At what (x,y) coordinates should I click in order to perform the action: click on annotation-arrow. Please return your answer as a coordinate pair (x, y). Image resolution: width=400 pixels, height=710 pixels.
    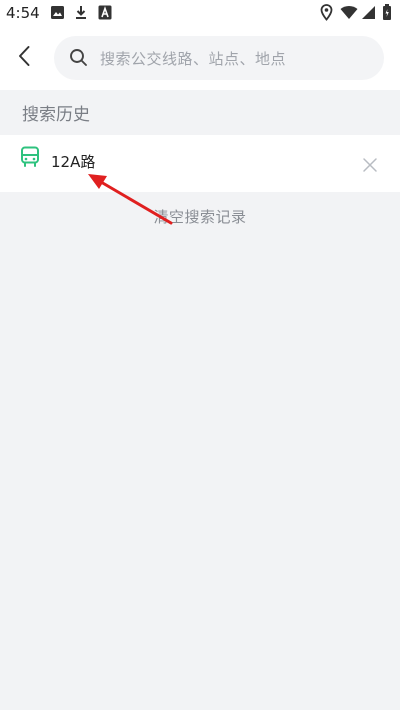
    Looking at the image, I should click on (130, 199).